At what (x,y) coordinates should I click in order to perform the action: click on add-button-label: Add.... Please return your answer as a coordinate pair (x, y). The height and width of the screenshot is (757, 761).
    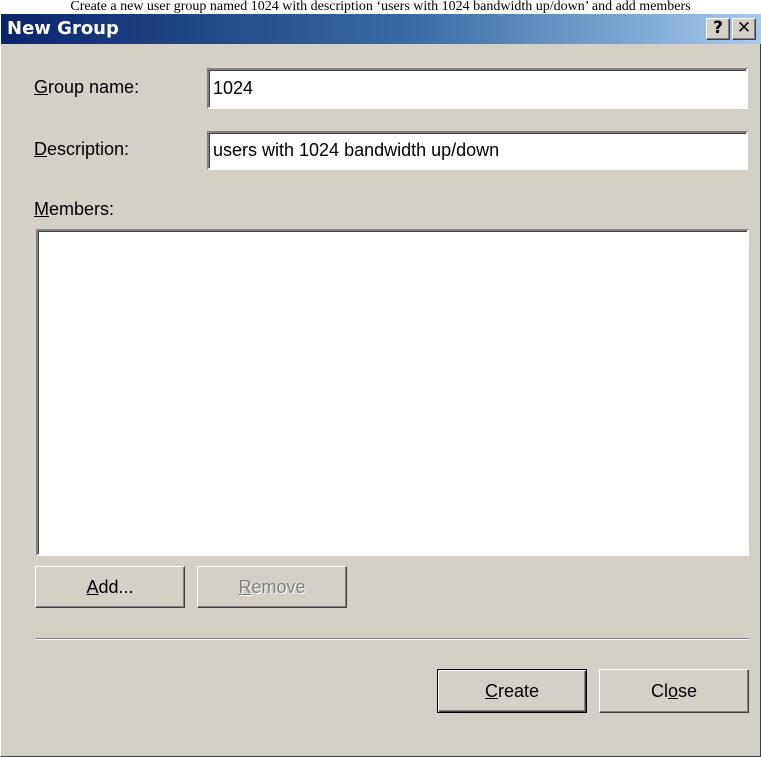
    Looking at the image, I should click on (110, 587).